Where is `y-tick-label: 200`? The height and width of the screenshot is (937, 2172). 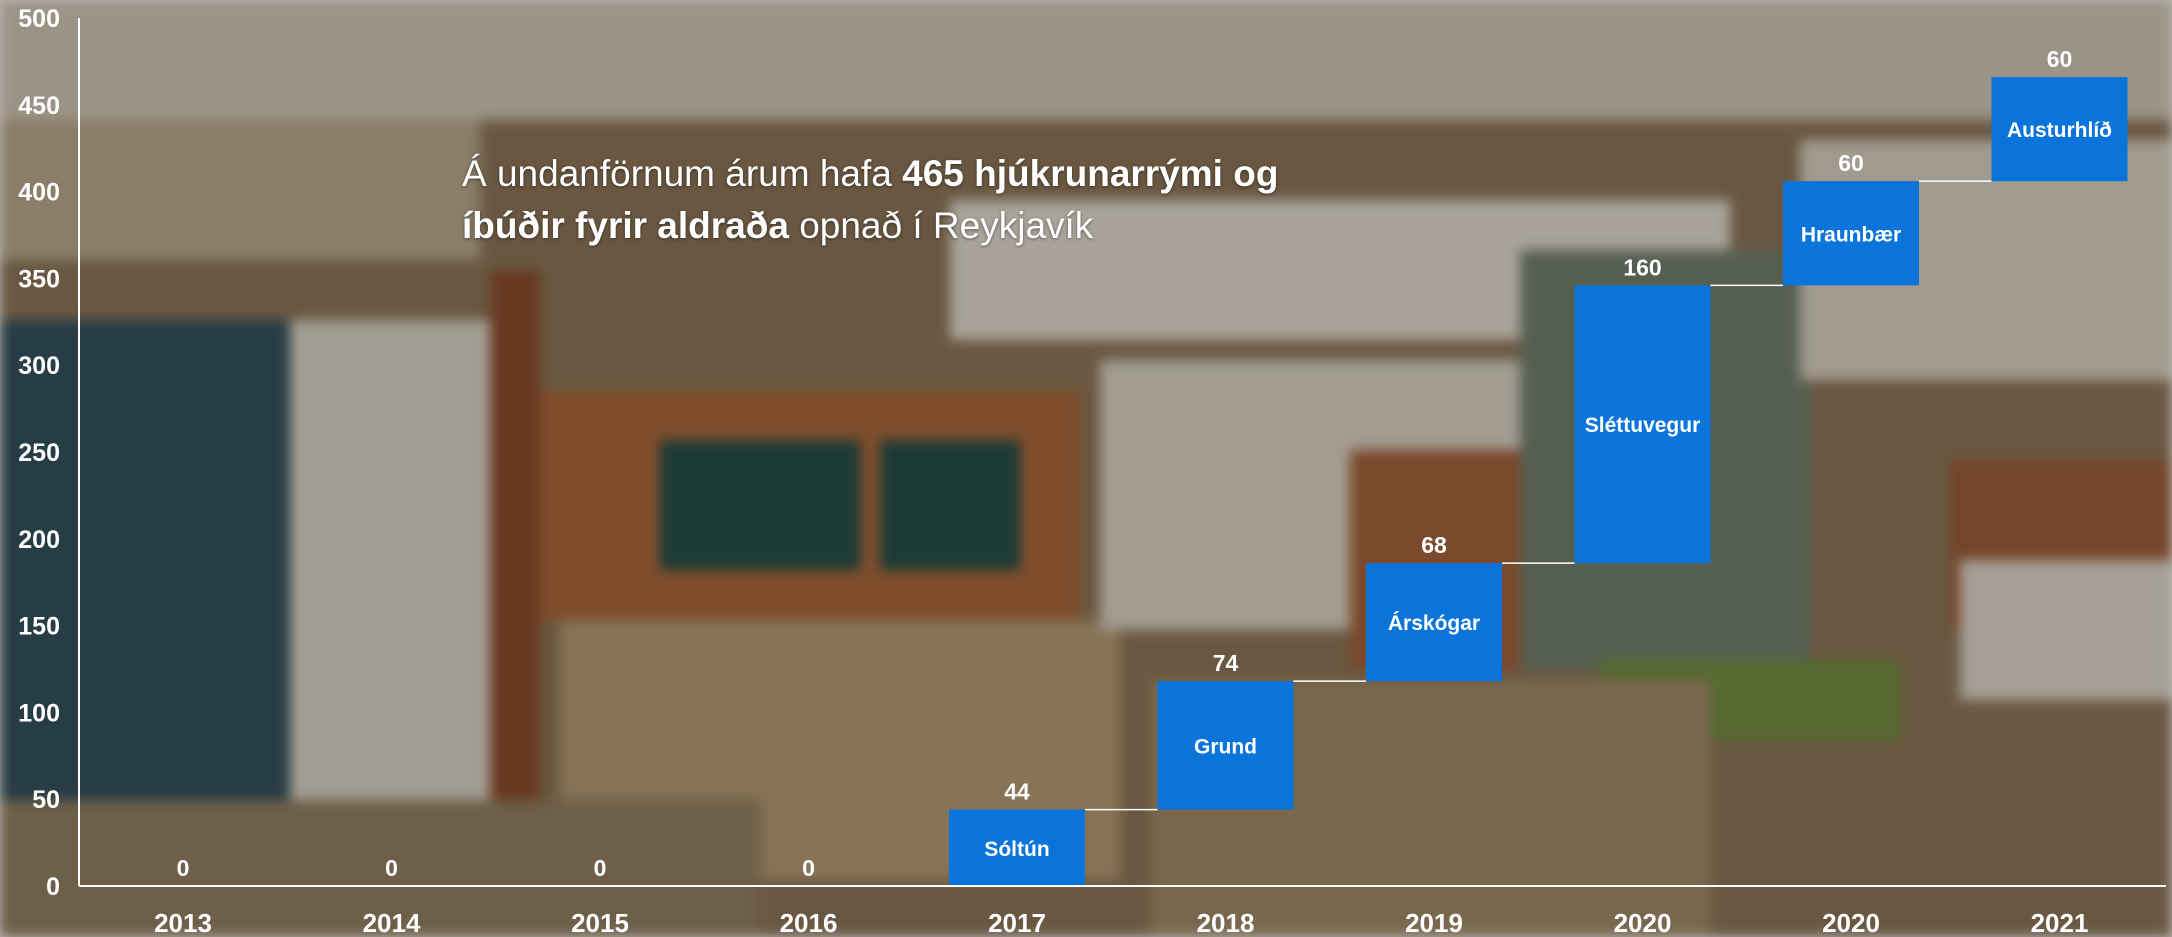 y-tick-label: 200 is located at coordinates (39, 540).